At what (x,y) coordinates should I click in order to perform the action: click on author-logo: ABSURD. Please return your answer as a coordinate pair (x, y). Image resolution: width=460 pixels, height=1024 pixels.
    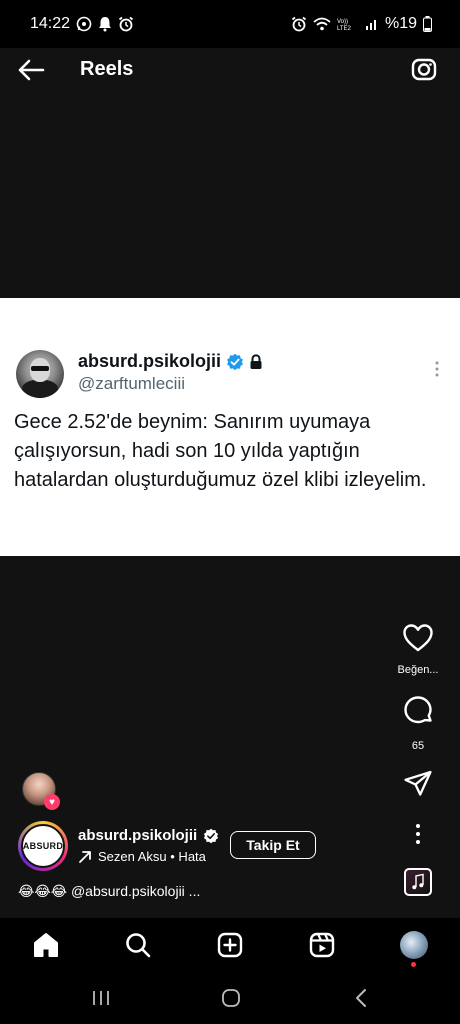
    Looking at the image, I should click on (43, 846).